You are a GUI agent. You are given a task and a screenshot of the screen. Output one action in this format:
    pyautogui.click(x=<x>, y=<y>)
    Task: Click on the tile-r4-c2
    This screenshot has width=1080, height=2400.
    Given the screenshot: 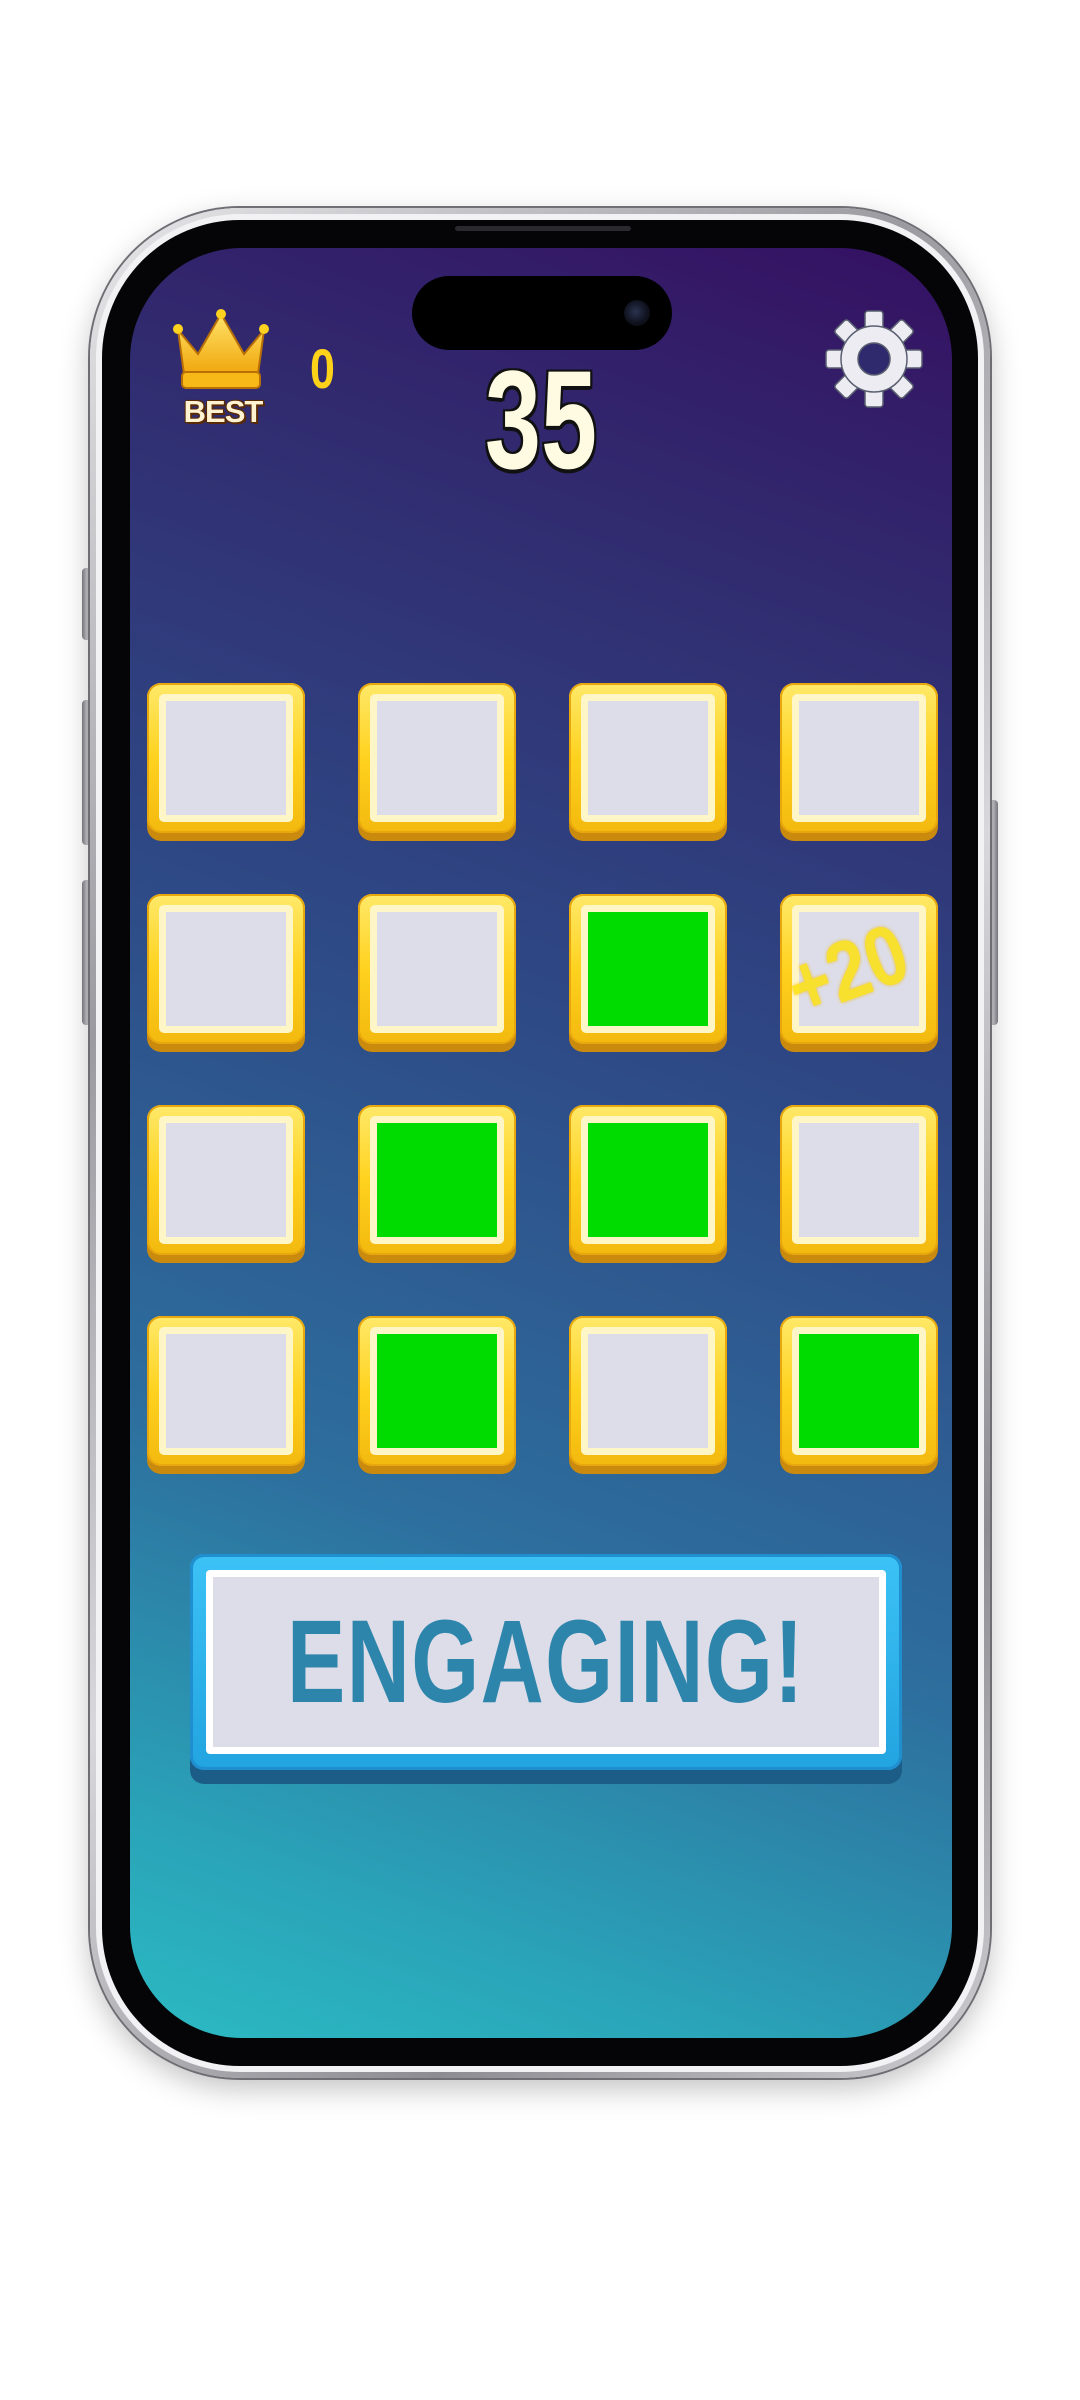 What is the action you would take?
    pyautogui.click(x=437, y=1395)
    